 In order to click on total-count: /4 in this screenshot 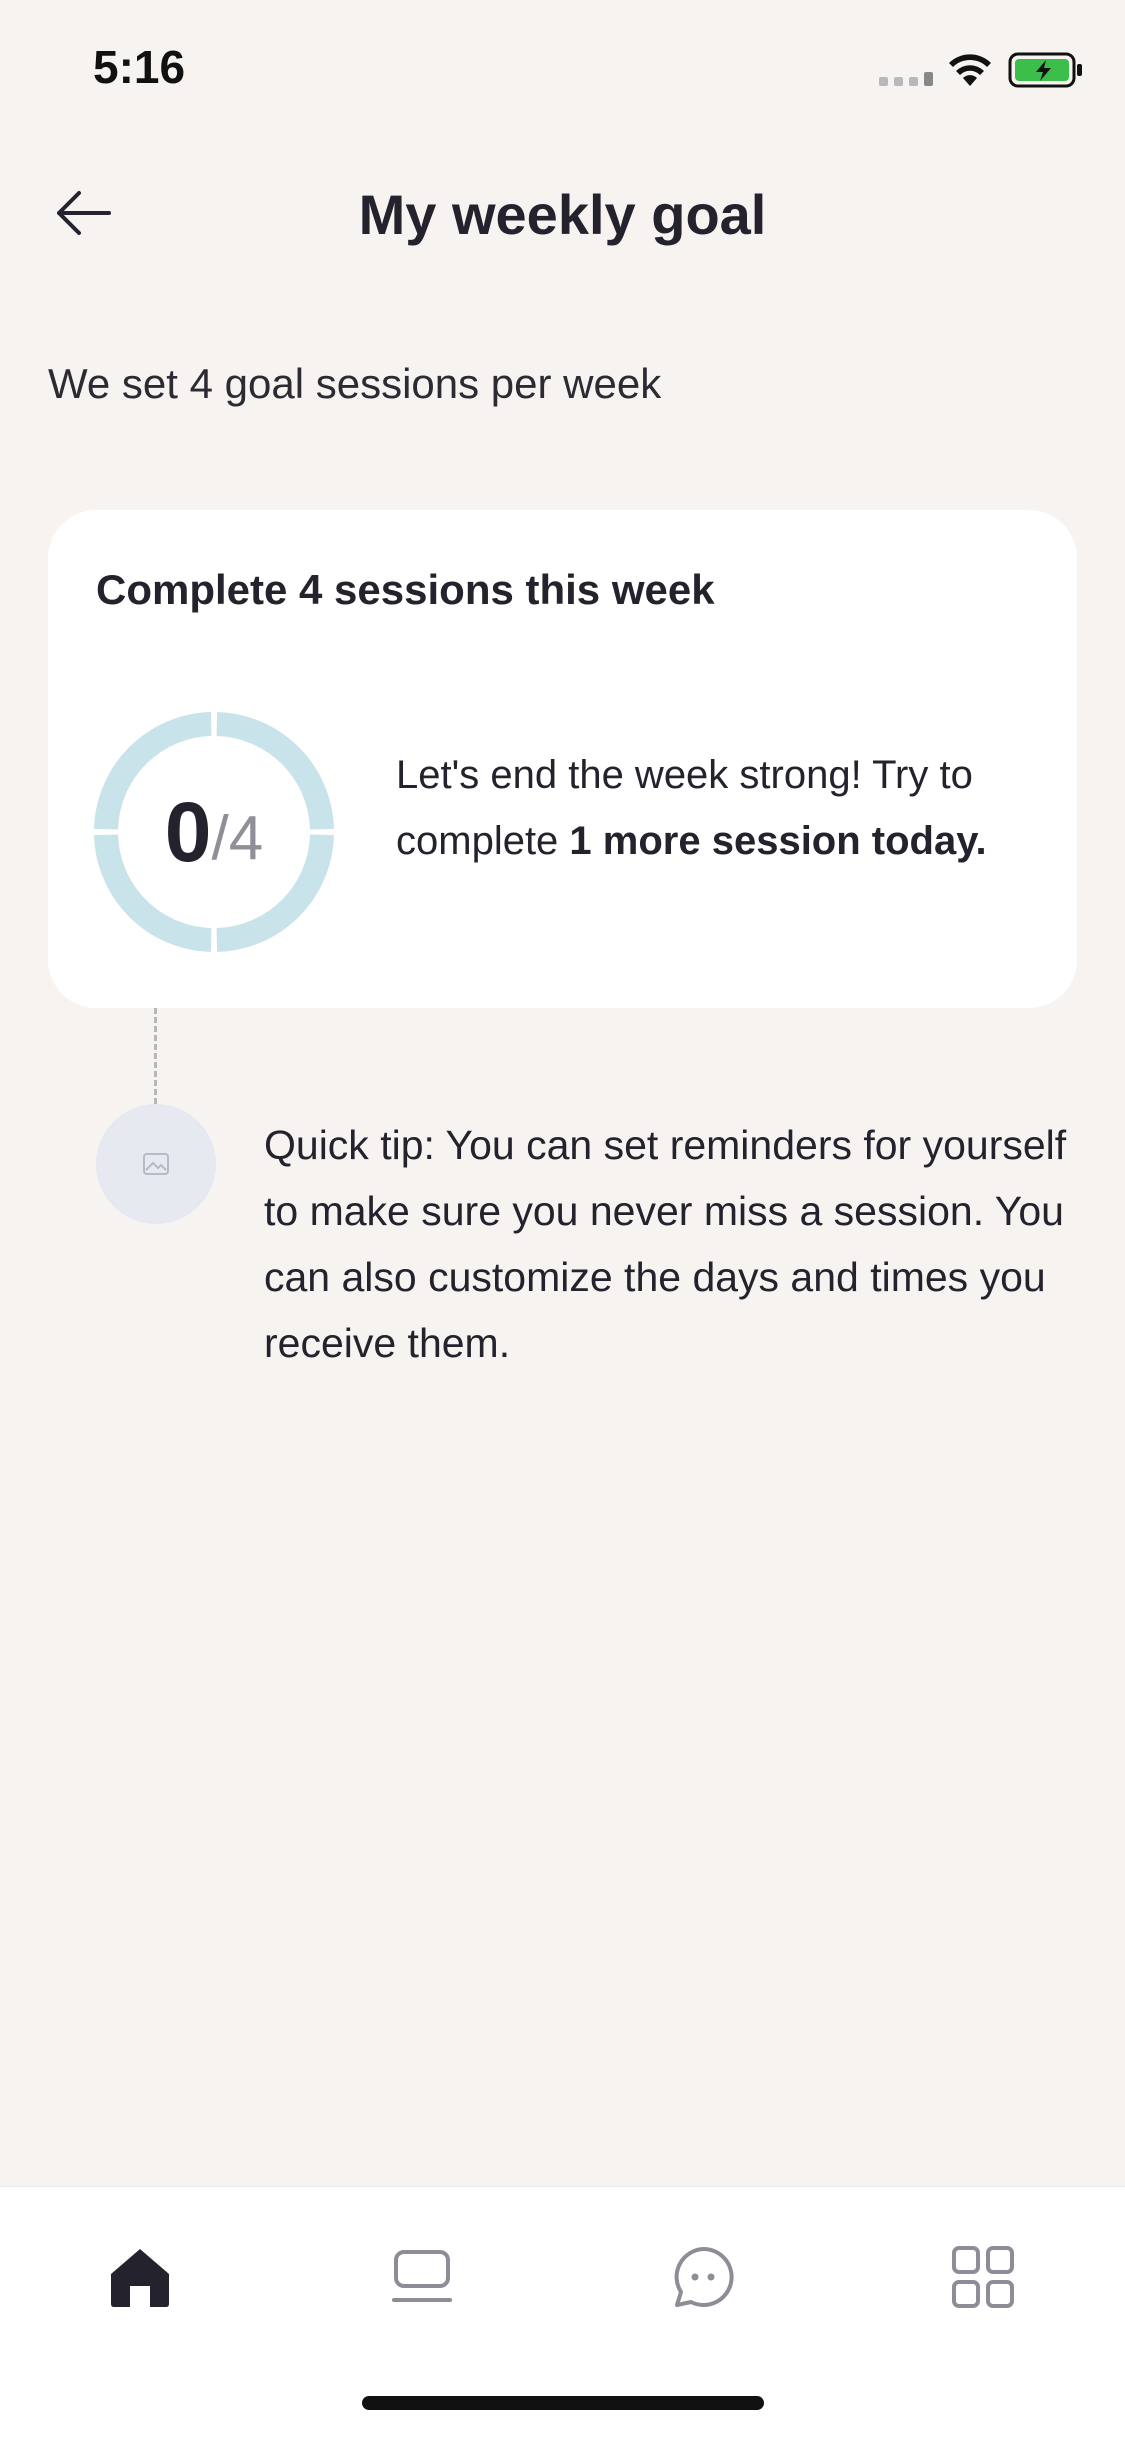, I will do `click(237, 838)`.